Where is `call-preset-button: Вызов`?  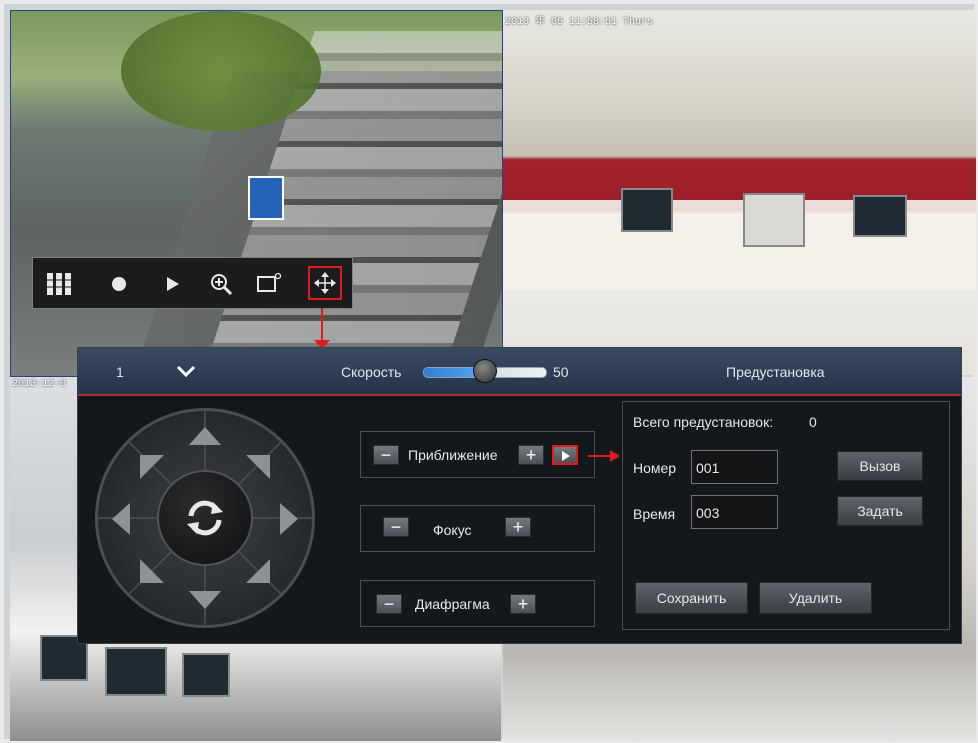 call-preset-button: Вызов is located at coordinates (880, 466).